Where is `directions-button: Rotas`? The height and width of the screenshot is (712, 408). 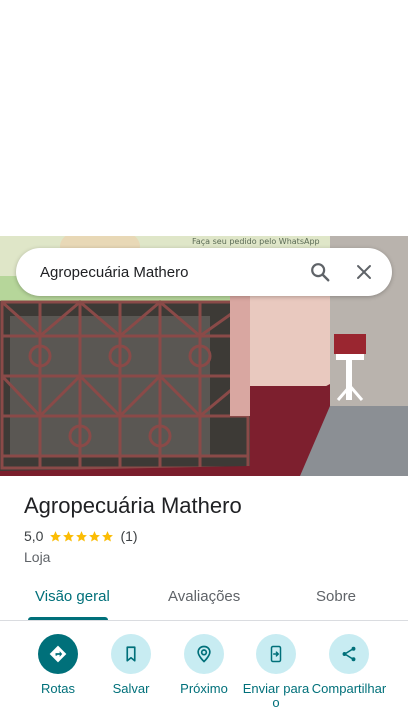 directions-button: Rotas is located at coordinates (58, 665).